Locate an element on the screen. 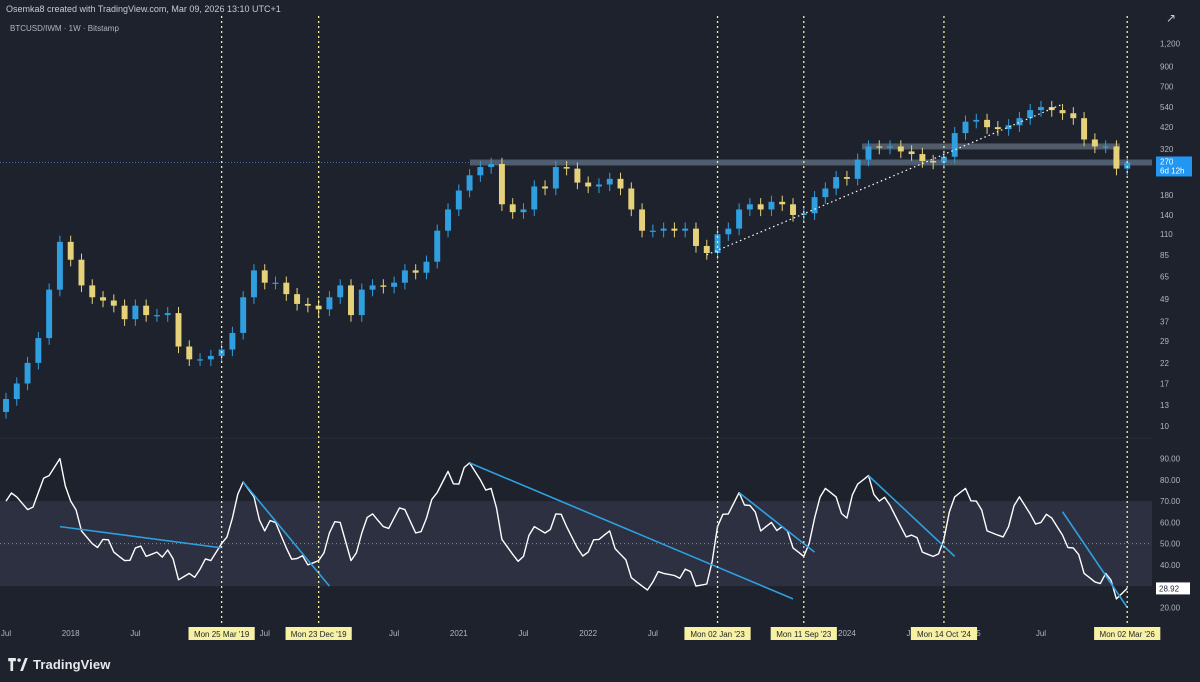 The height and width of the screenshot is (682, 1200). price-axis-tick: 10 is located at coordinates (1164, 426).